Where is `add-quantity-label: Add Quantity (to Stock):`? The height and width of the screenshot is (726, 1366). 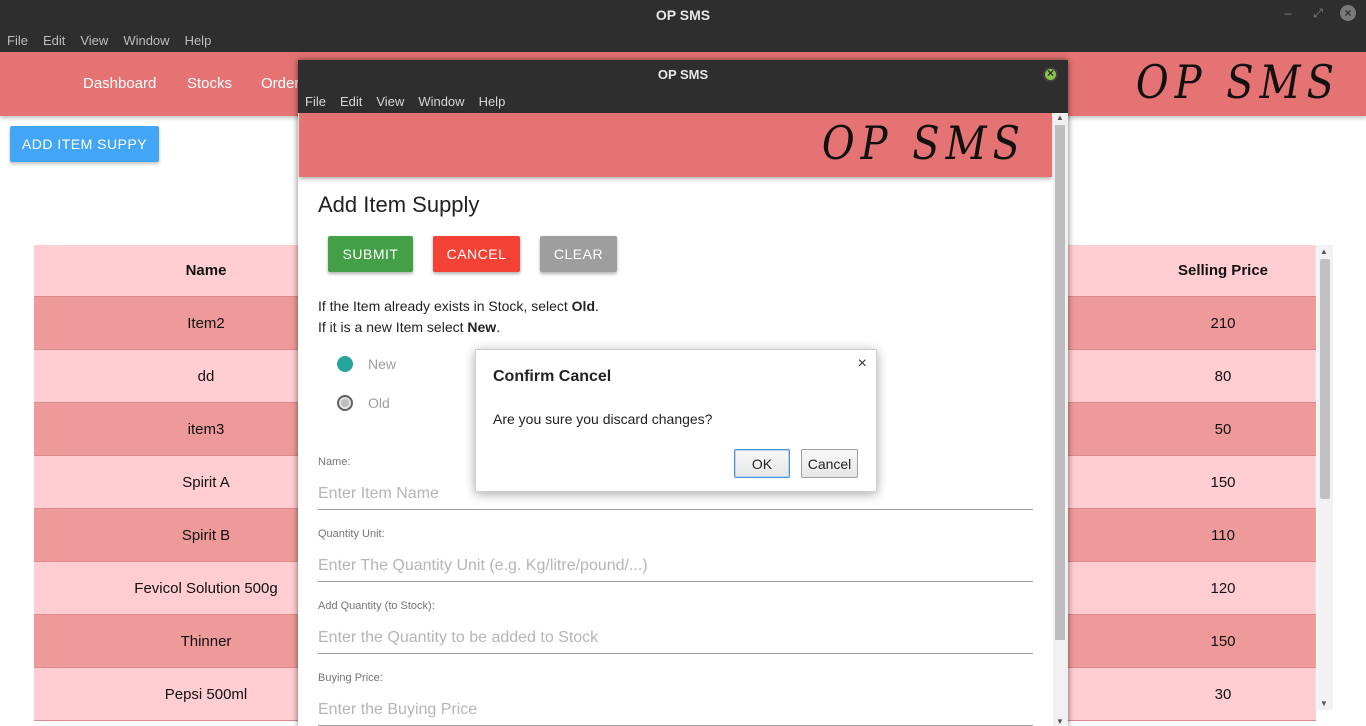 add-quantity-label: Add Quantity (to Stock): is located at coordinates (376, 606).